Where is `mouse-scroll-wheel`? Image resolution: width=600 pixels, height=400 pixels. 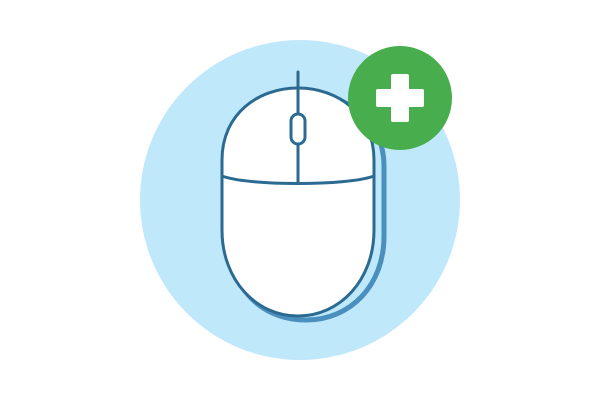 mouse-scroll-wheel is located at coordinates (298, 129).